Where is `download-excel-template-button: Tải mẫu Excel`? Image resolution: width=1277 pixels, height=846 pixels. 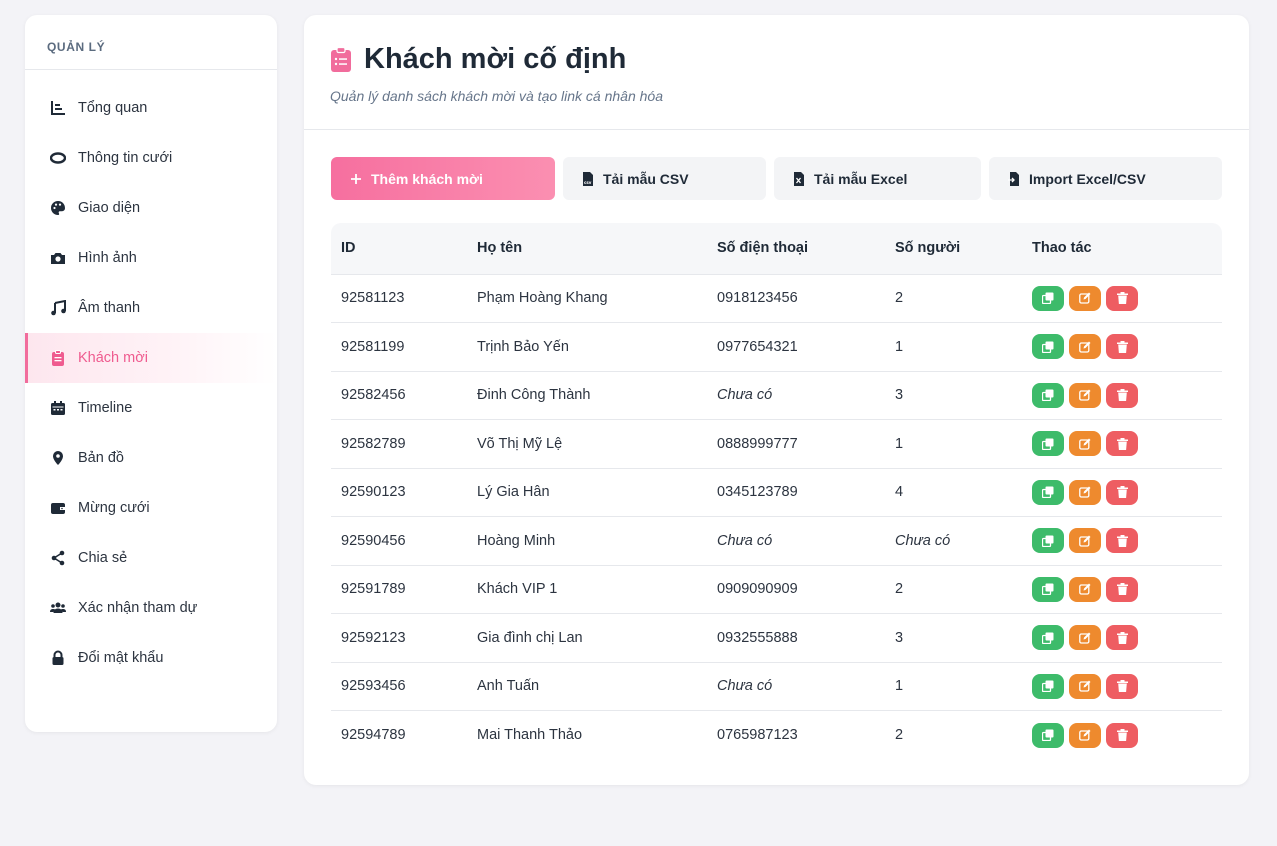 download-excel-template-button: Tải mẫu Excel is located at coordinates (877, 178).